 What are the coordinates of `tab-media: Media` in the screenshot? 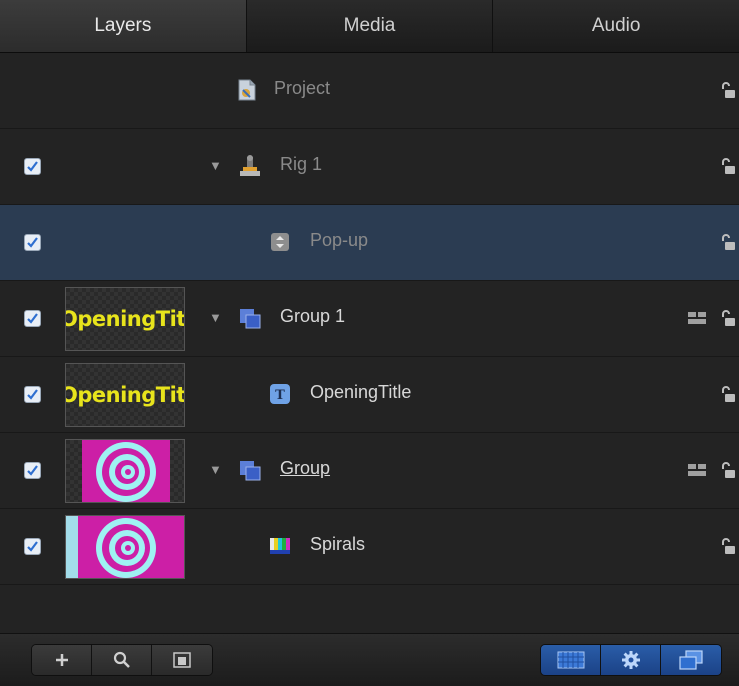 It's located at (370, 26).